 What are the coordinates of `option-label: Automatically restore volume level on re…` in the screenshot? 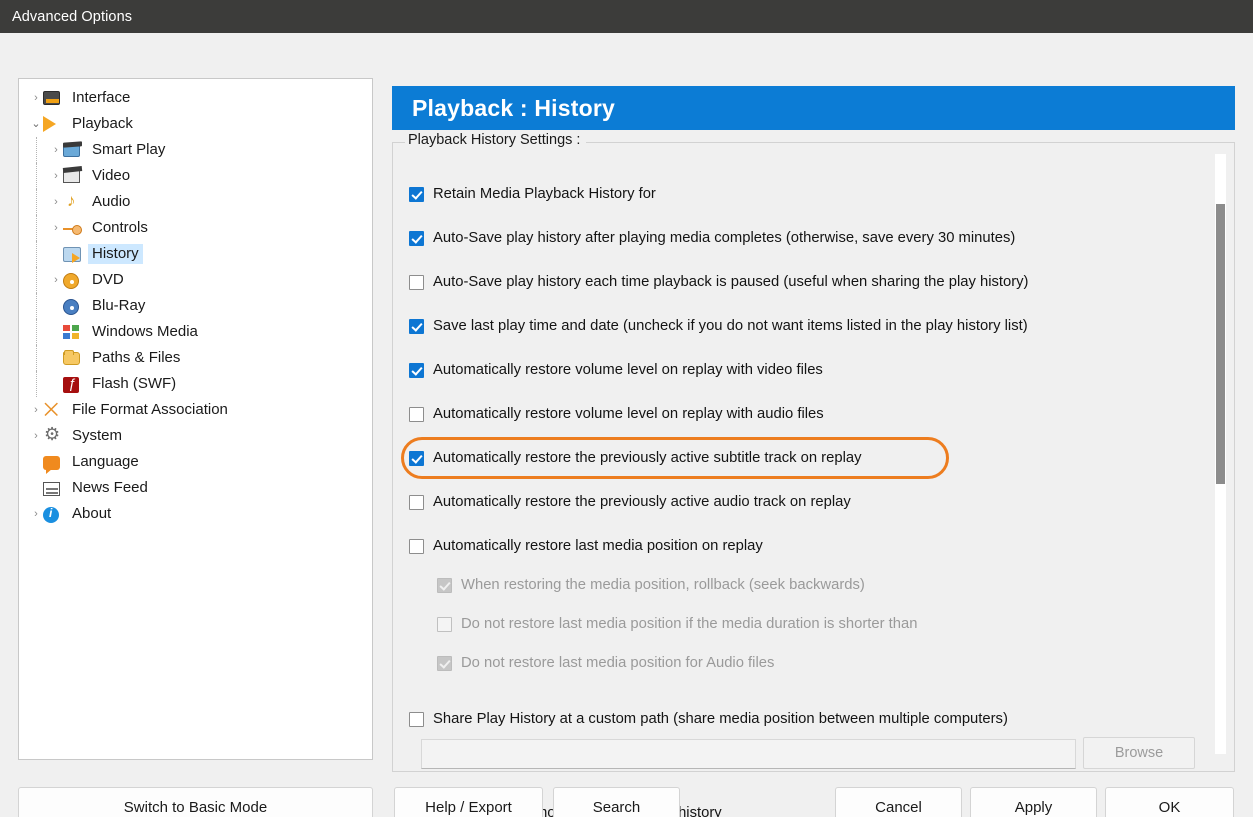 It's located at (628, 370).